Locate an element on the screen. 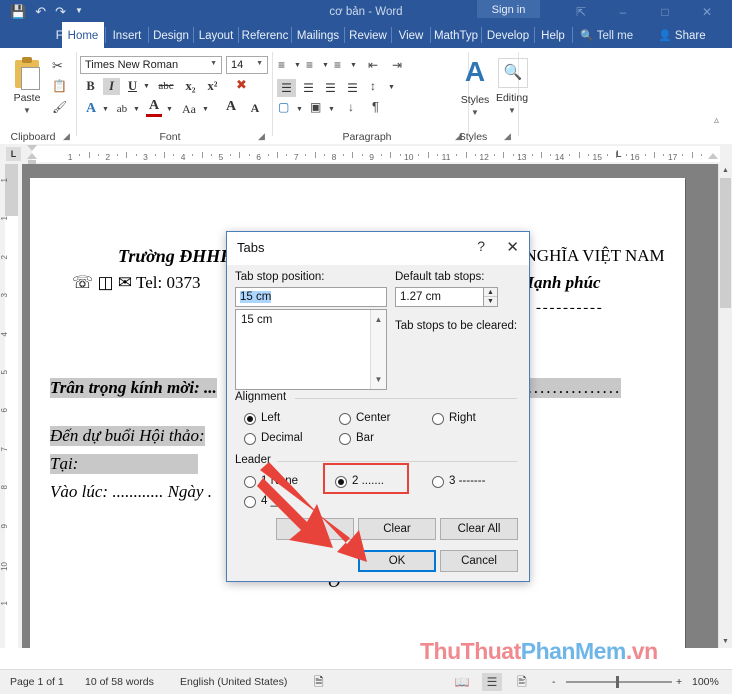 The width and height of the screenshot is (732, 695). tab-references: Referenc is located at coordinates (265, 35).